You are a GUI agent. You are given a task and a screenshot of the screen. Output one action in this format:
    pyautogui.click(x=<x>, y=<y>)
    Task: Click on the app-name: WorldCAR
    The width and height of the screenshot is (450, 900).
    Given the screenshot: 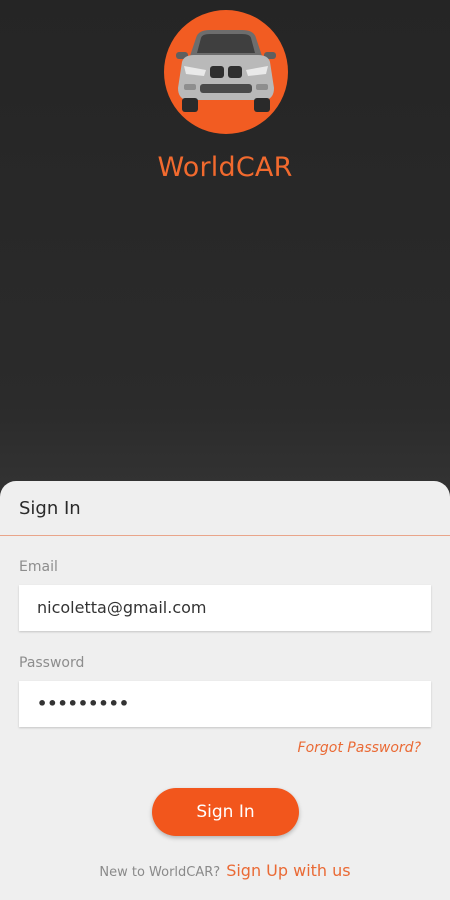 What is the action you would take?
    pyautogui.click(x=225, y=167)
    